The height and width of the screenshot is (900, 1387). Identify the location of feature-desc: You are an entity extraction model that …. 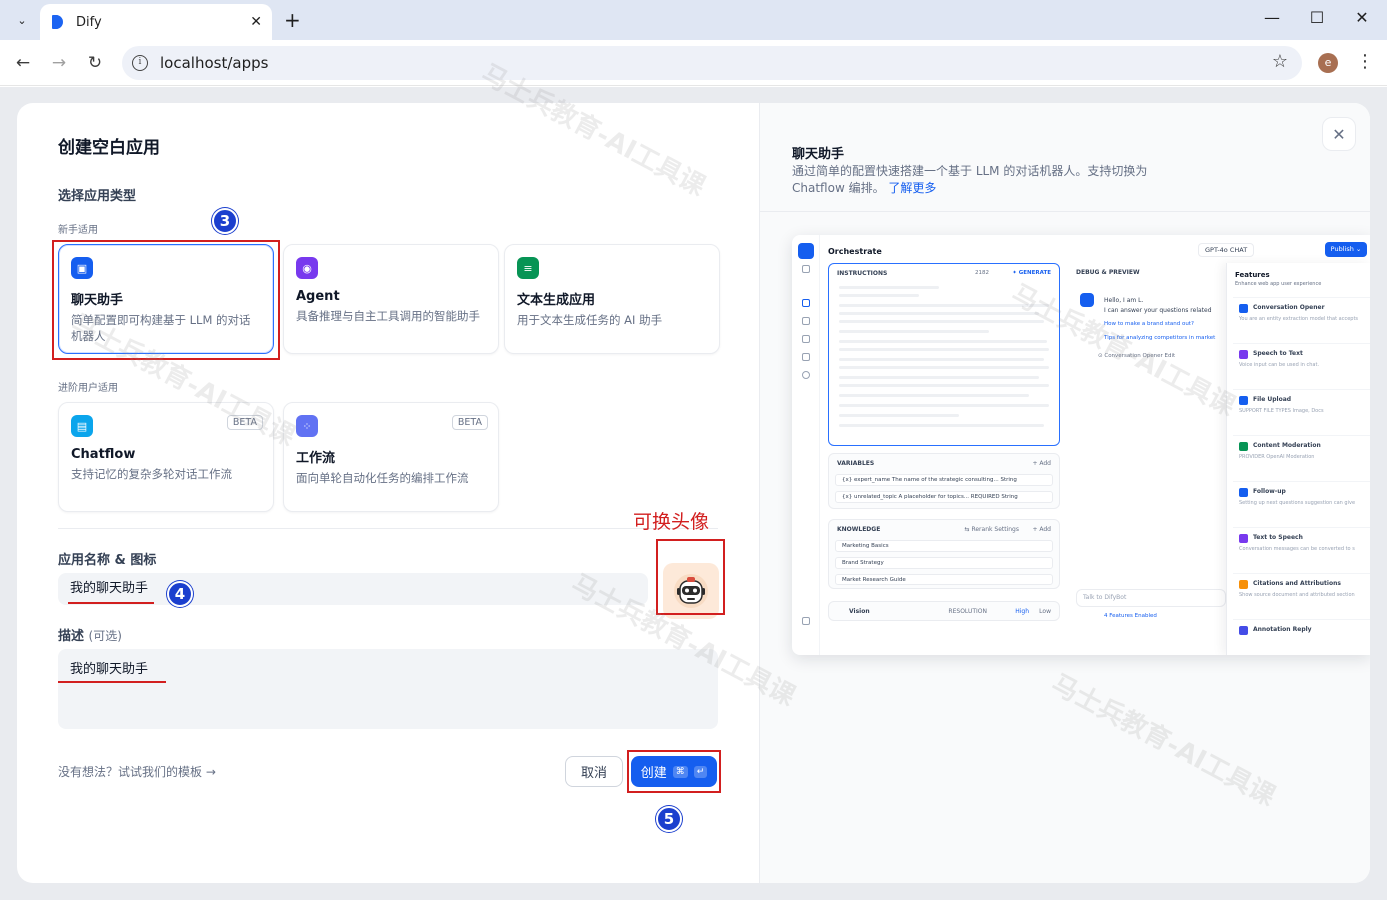
(1299, 319).